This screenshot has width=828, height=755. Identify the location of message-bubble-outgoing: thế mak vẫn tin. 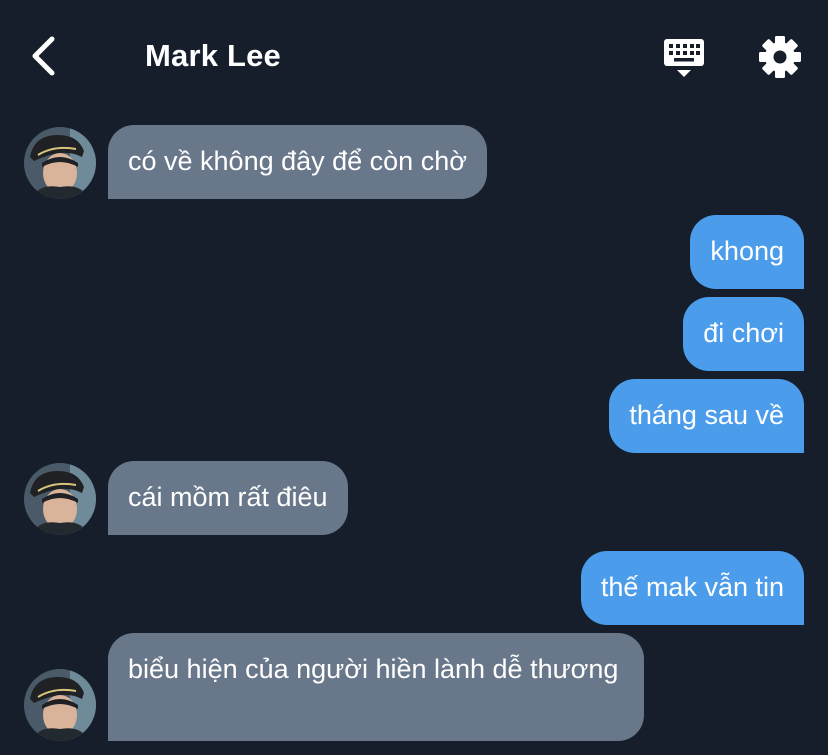
(692, 588).